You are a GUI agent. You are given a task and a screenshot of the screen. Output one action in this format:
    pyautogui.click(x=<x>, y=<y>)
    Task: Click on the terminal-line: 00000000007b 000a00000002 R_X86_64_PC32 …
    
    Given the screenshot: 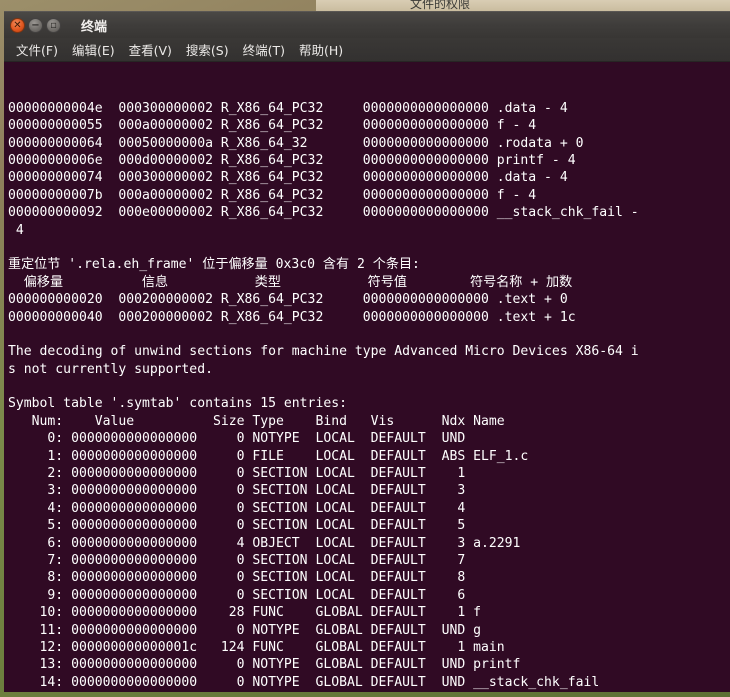 What is the action you would take?
    pyautogui.click(x=272, y=195)
    